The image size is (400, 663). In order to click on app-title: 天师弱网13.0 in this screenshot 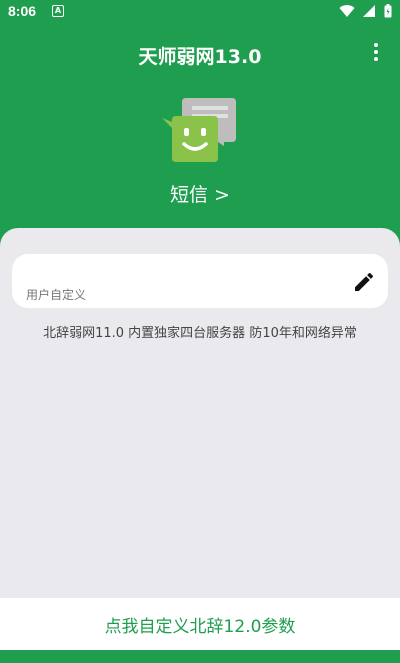, I will do `click(200, 57)`.